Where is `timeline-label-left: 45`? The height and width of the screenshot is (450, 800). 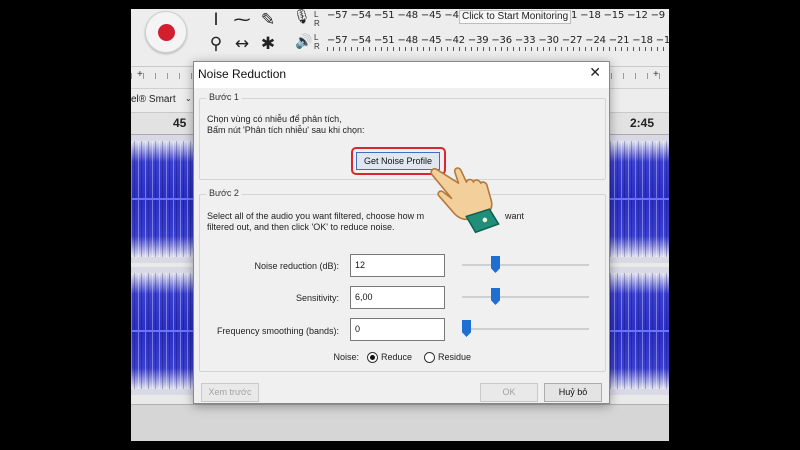 timeline-label-left: 45 is located at coordinates (180, 123).